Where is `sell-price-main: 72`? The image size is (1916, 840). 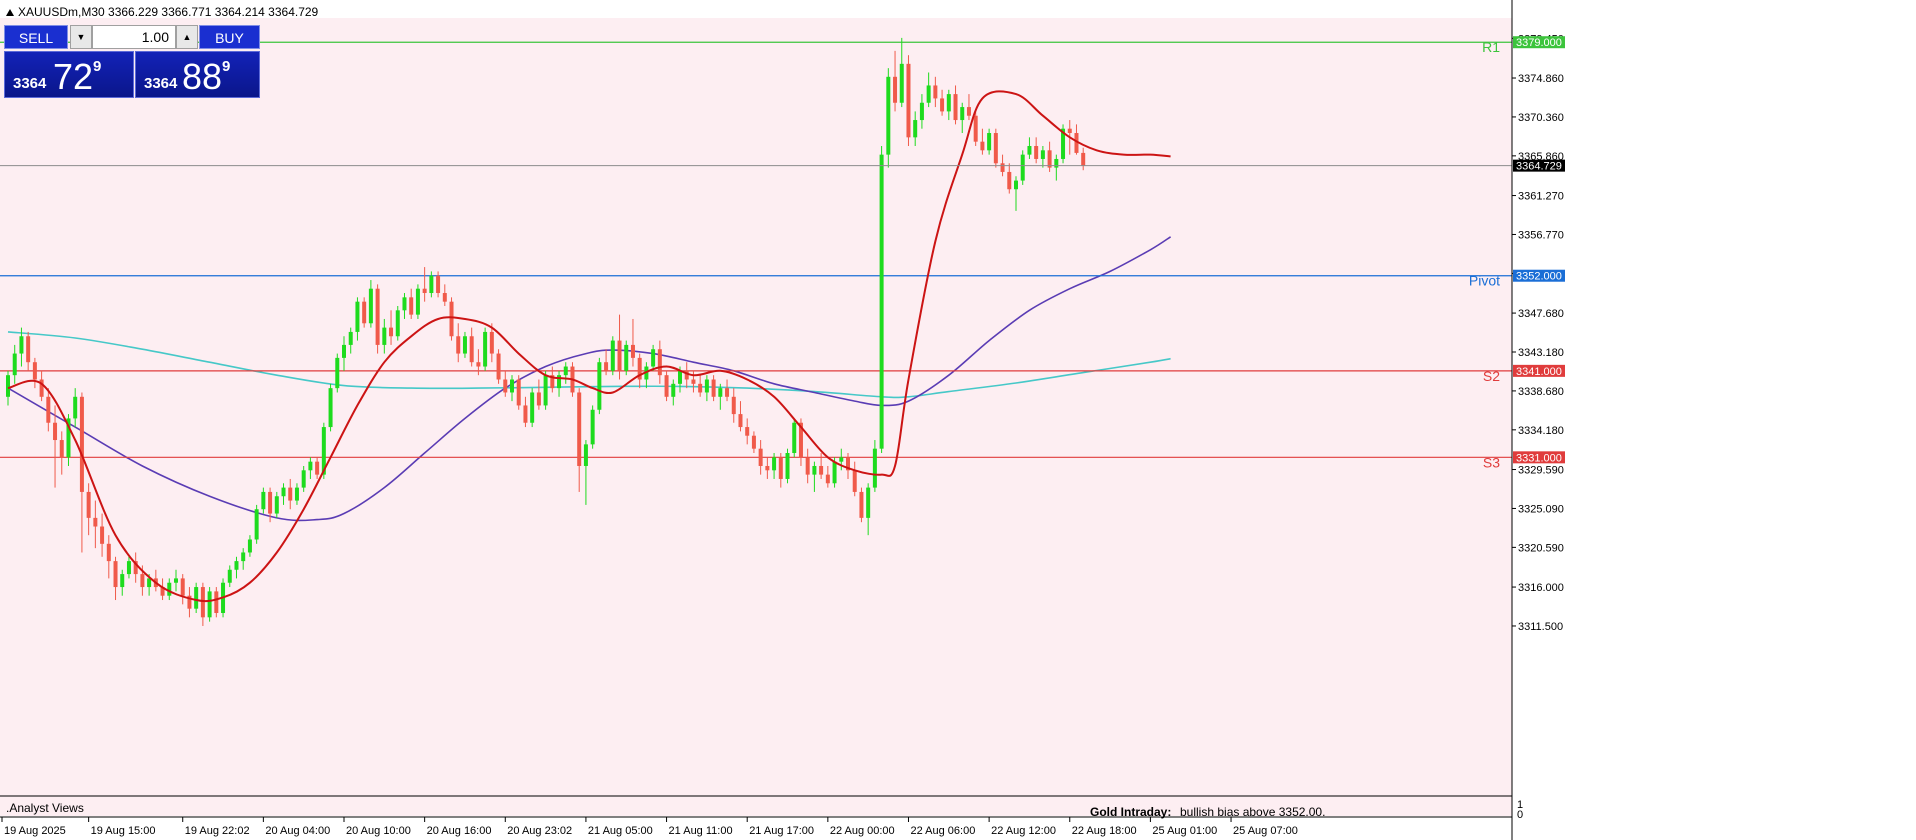
sell-price-main: 72 is located at coordinates (73, 76).